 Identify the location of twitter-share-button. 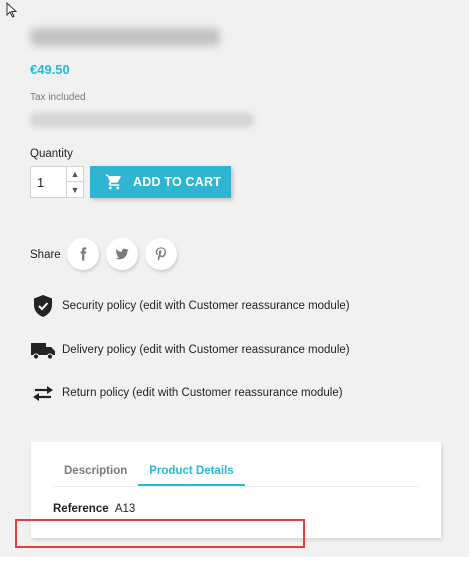
(122, 254).